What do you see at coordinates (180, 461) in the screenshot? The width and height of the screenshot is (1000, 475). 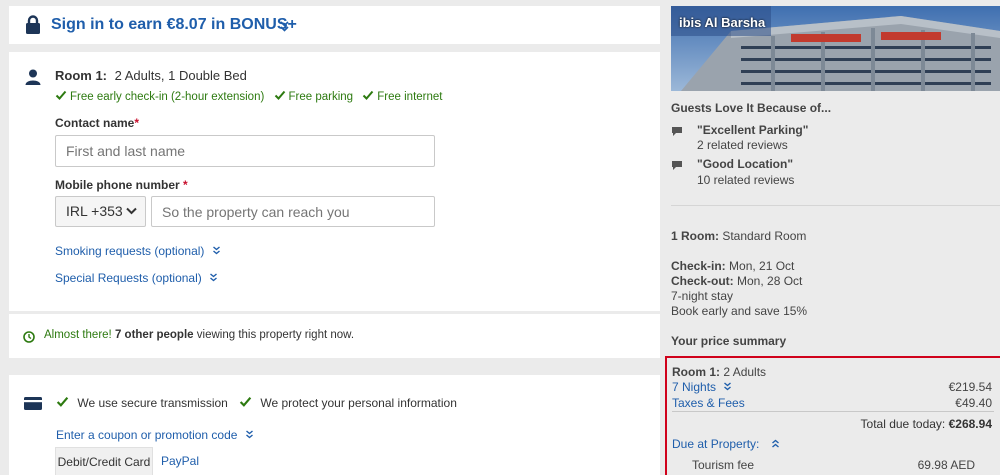 I see `tab-paypal: PayPal` at bounding box center [180, 461].